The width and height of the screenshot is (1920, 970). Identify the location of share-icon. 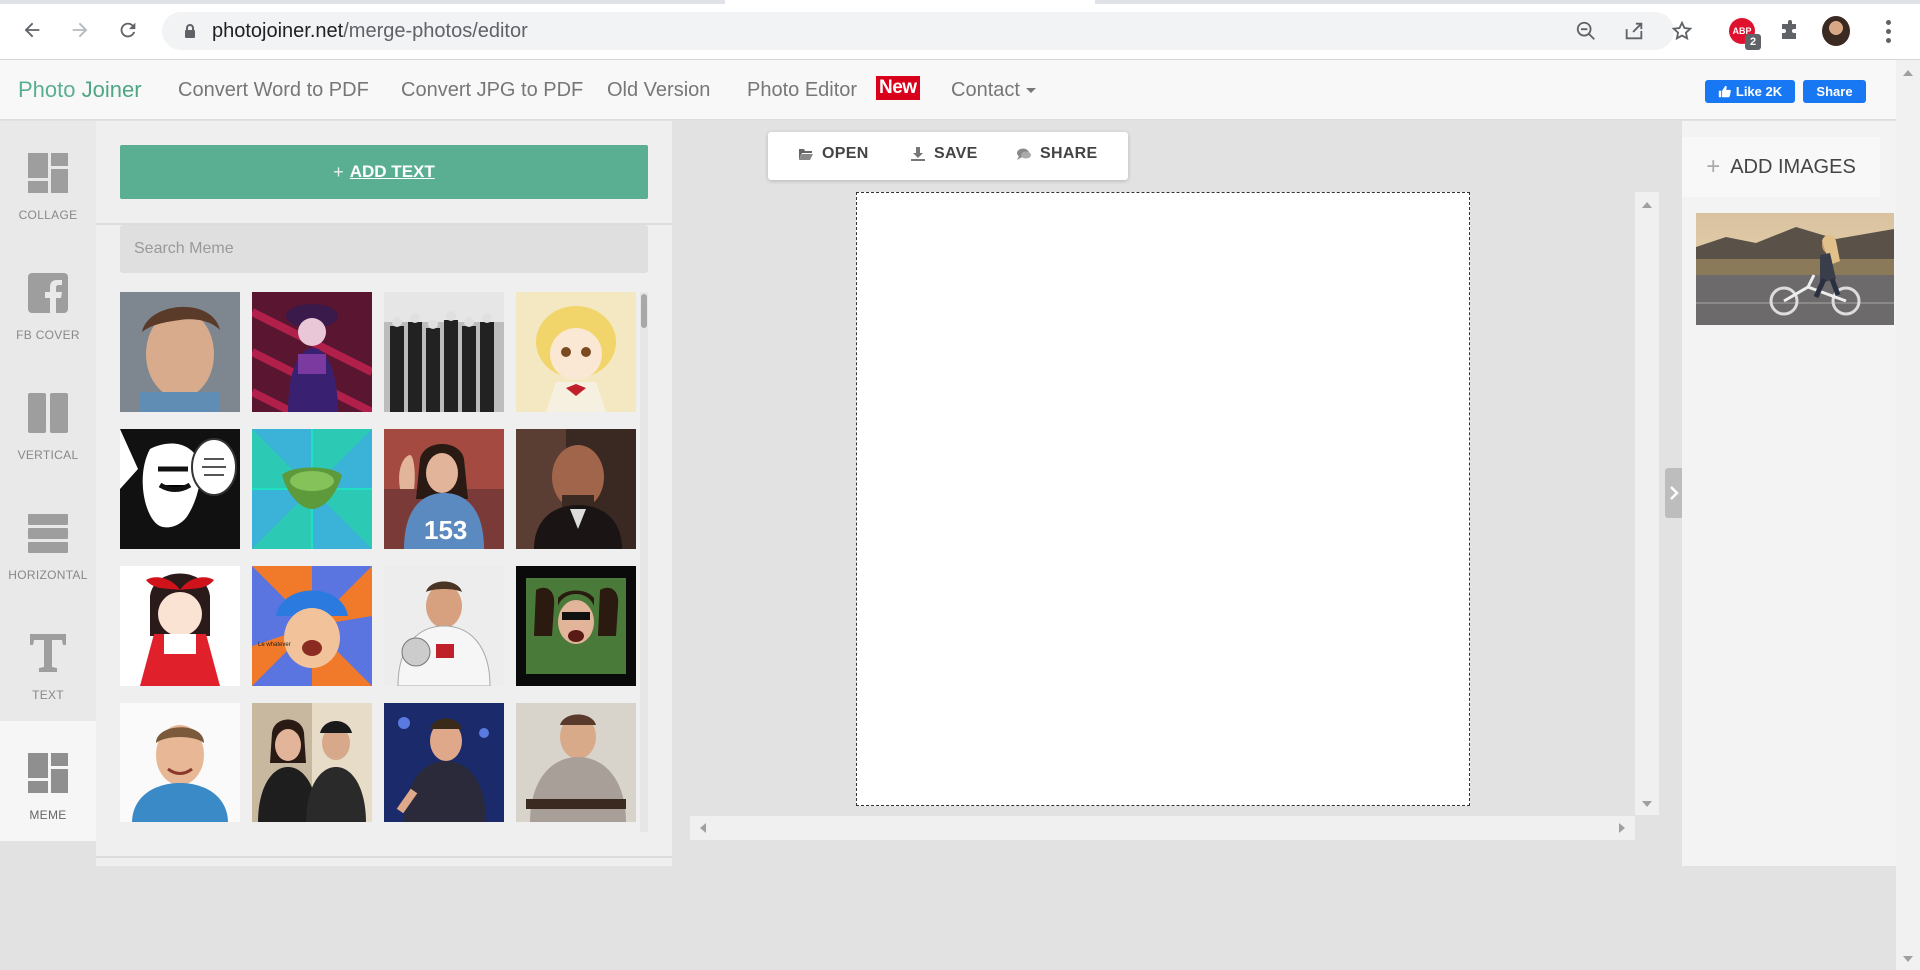
(1634, 31).